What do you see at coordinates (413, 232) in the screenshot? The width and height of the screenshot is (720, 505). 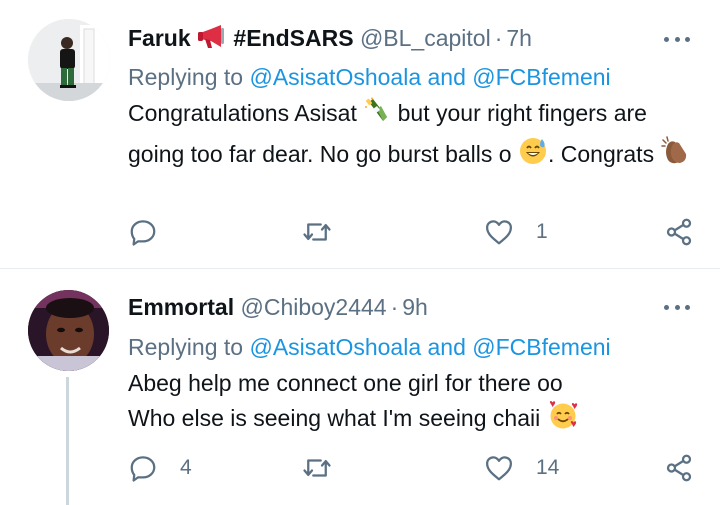 I see `tweet-actions: 1` at bounding box center [413, 232].